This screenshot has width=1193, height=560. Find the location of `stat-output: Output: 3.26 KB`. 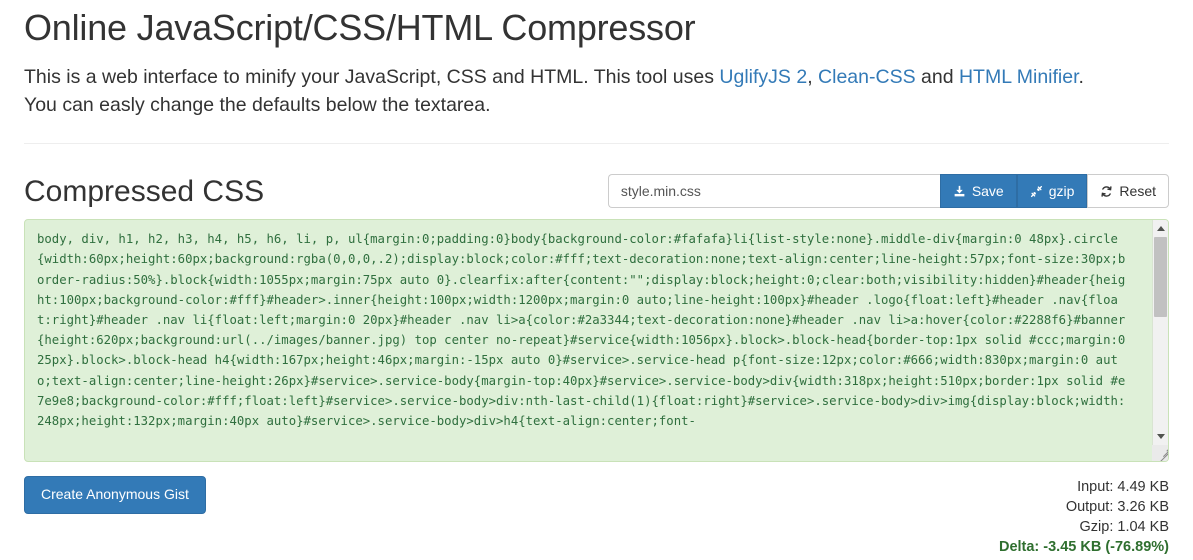

stat-output: Output: 3.26 KB is located at coordinates (1117, 507).